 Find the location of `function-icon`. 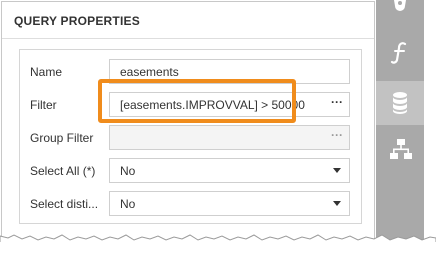

function-icon is located at coordinates (398, 53).